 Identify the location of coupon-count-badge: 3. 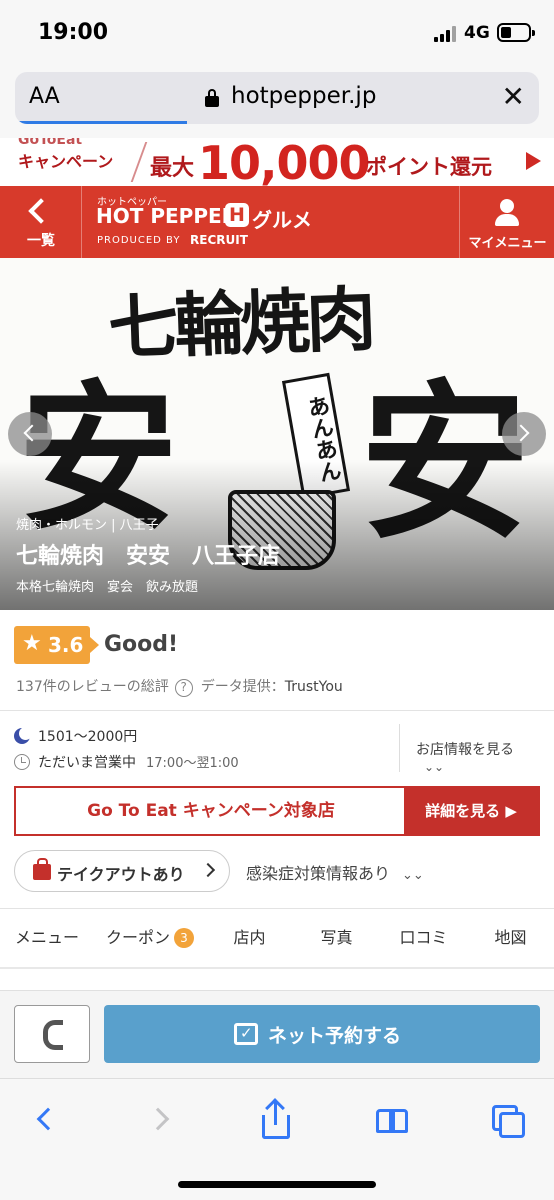
(184, 938).